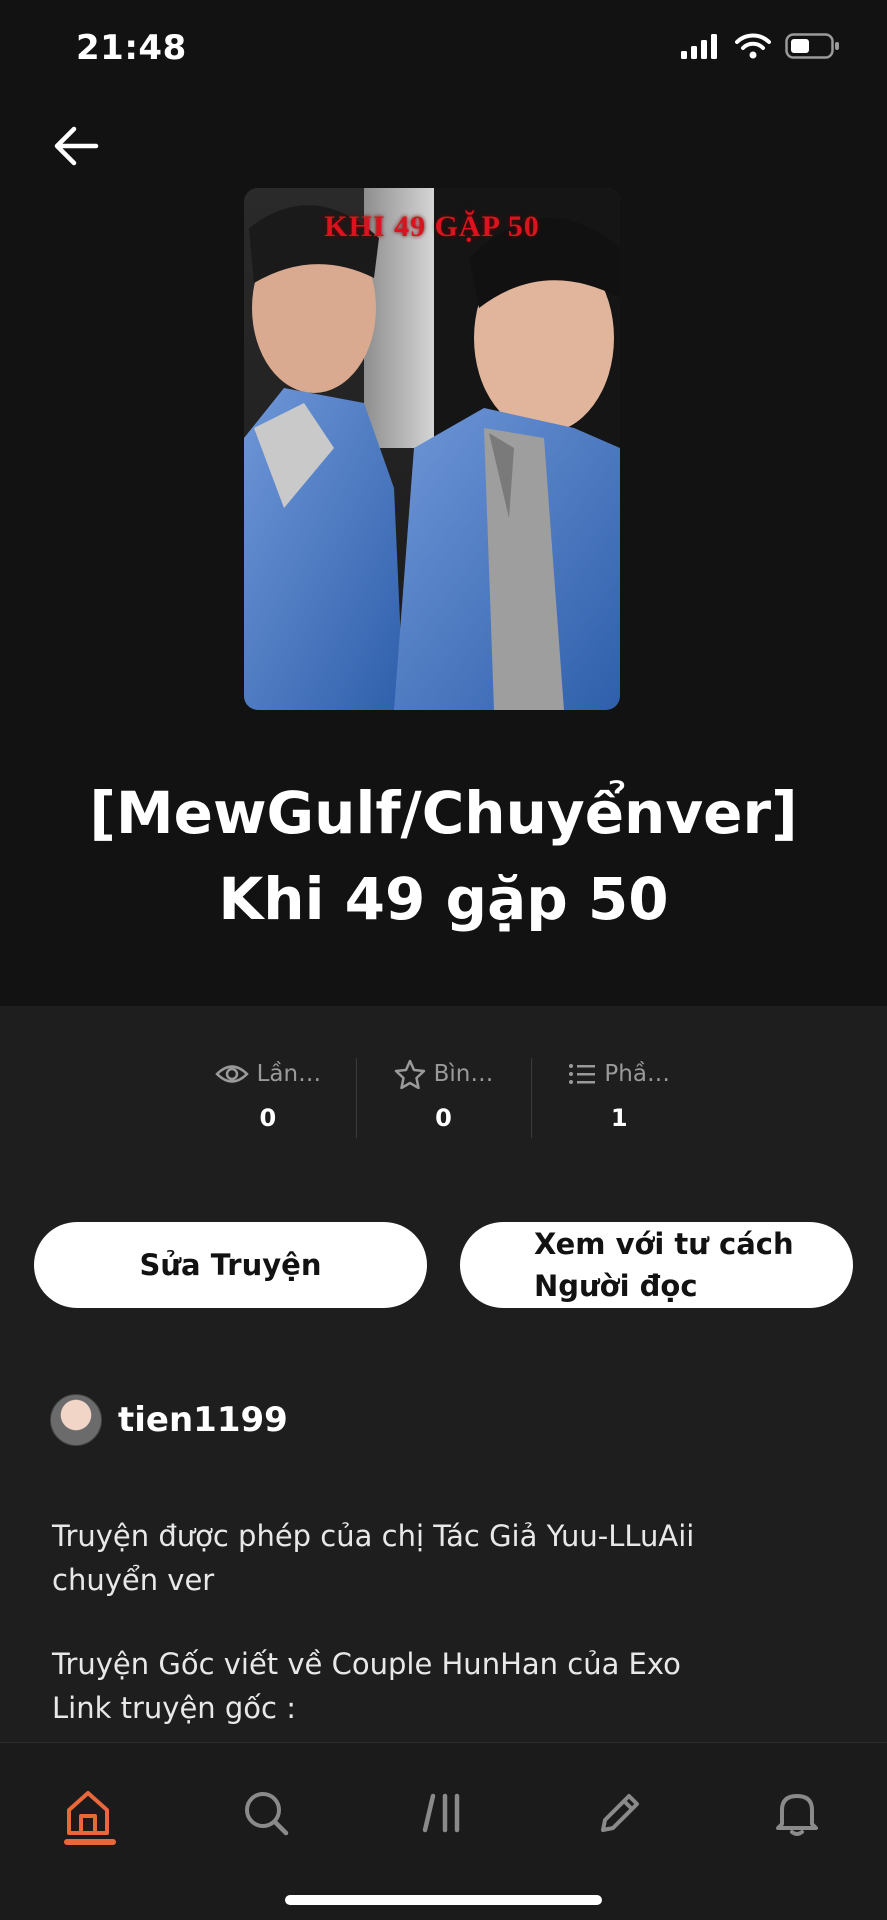 The width and height of the screenshot is (887, 1920). Describe the element at coordinates (231, 1074) in the screenshot. I see `eye-icon` at that location.